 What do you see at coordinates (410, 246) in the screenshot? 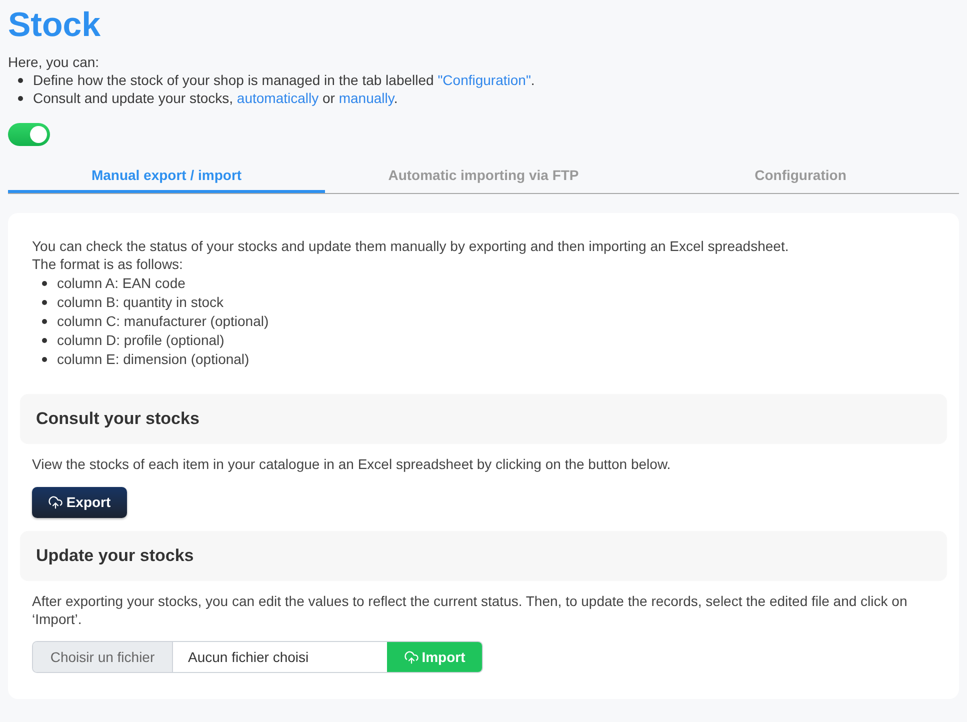
I see `panel-description: You can check the status of your stocks and update them manually by exporting and then importing an Excel spreadsheet.` at bounding box center [410, 246].